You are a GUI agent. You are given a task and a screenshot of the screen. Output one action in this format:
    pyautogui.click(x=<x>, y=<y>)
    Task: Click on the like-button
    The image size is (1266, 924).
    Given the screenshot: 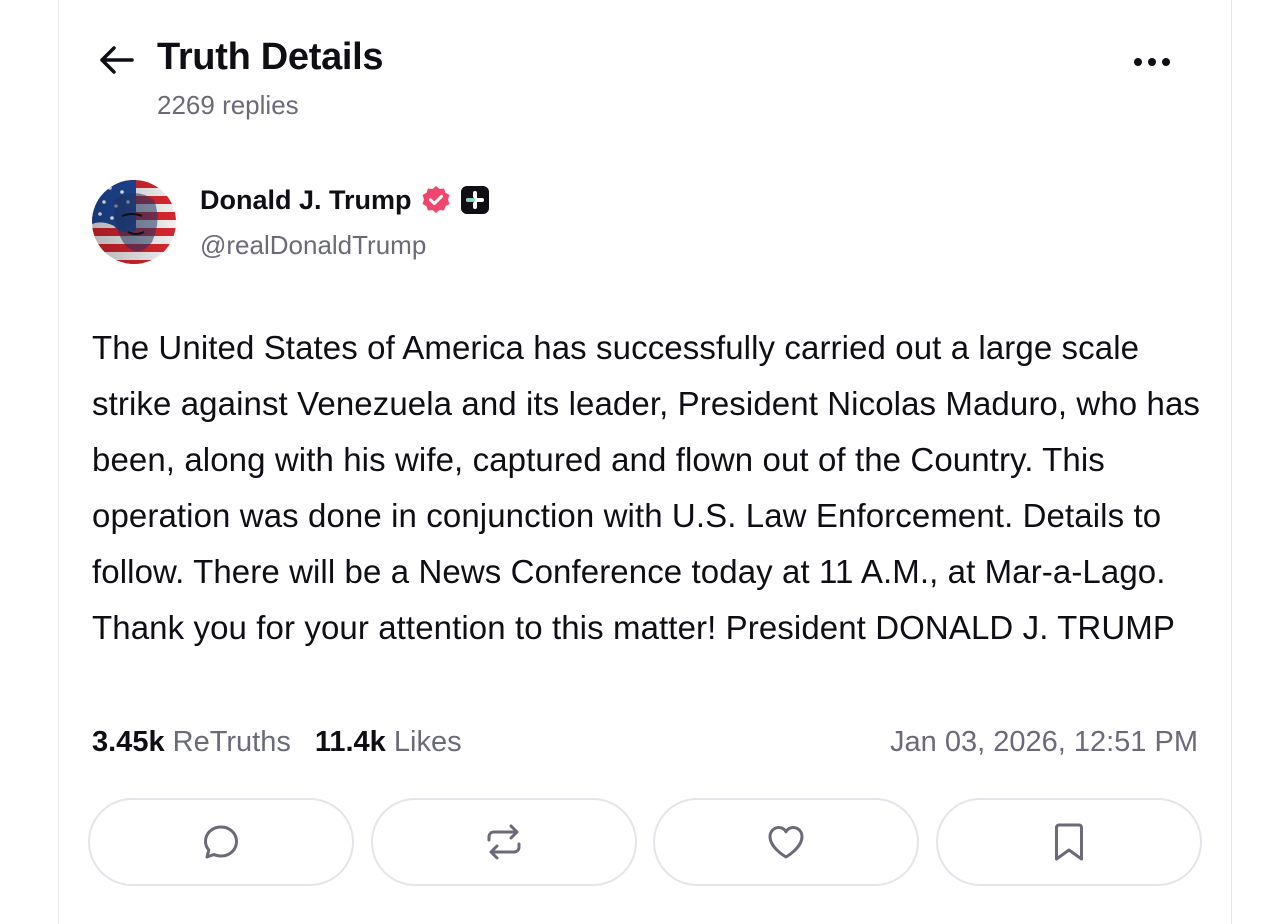 What is the action you would take?
    pyautogui.click(x=786, y=842)
    